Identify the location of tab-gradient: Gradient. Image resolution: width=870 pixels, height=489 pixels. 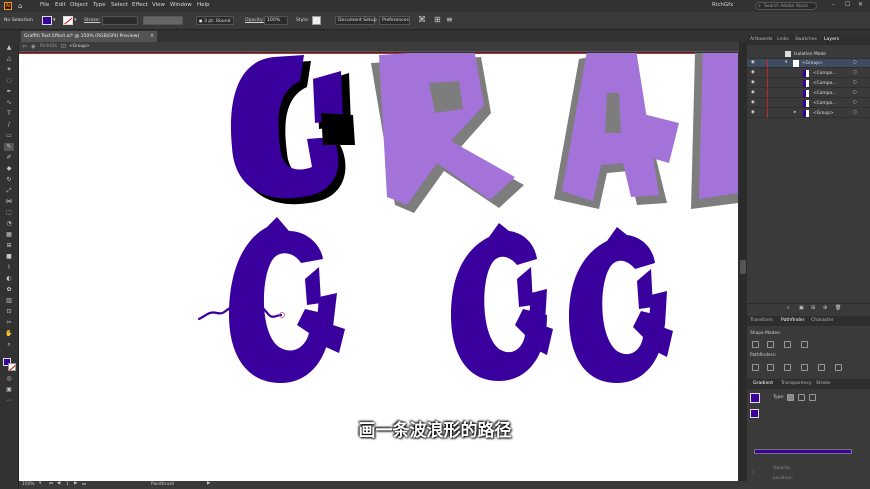
(763, 383).